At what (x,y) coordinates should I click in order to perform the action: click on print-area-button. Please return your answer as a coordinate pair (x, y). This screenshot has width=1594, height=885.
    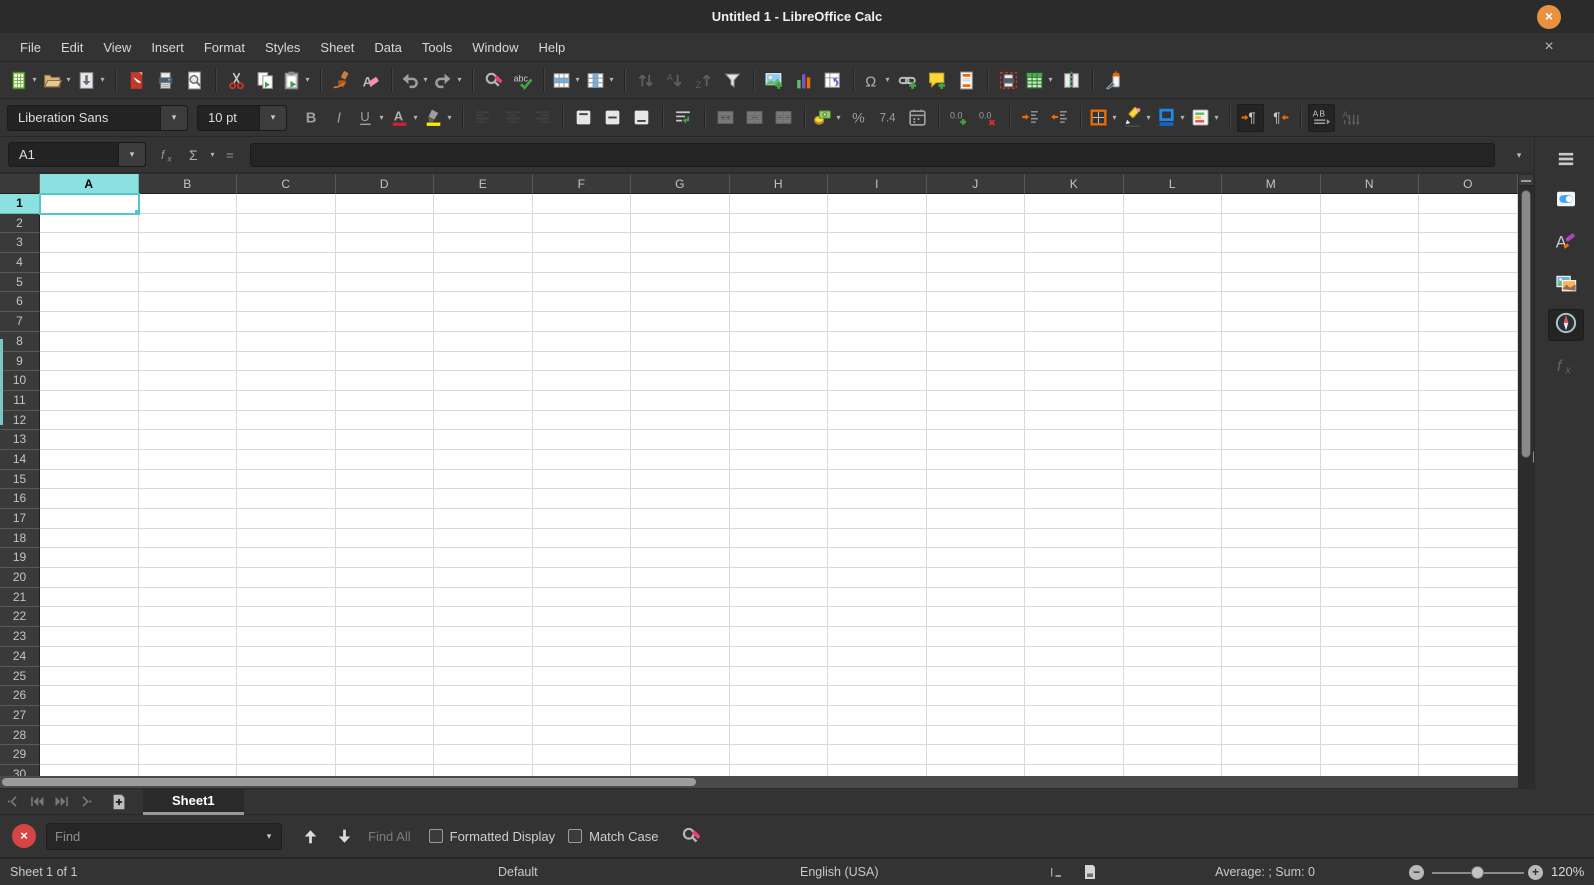
    Looking at the image, I should click on (1008, 80).